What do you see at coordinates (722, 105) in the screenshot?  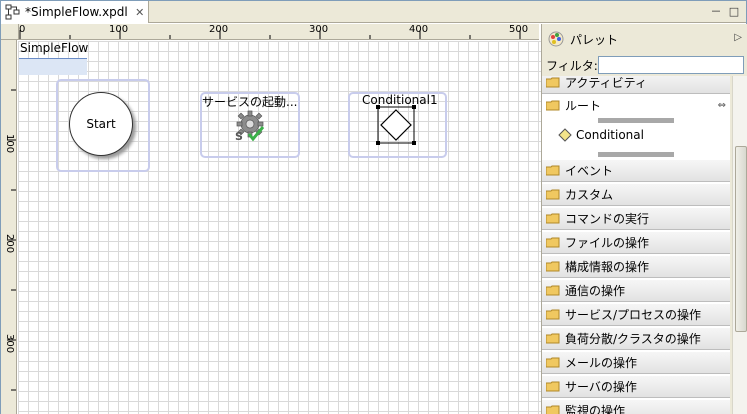 I see `pin-icon: ⇔` at bounding box center [722, 105].